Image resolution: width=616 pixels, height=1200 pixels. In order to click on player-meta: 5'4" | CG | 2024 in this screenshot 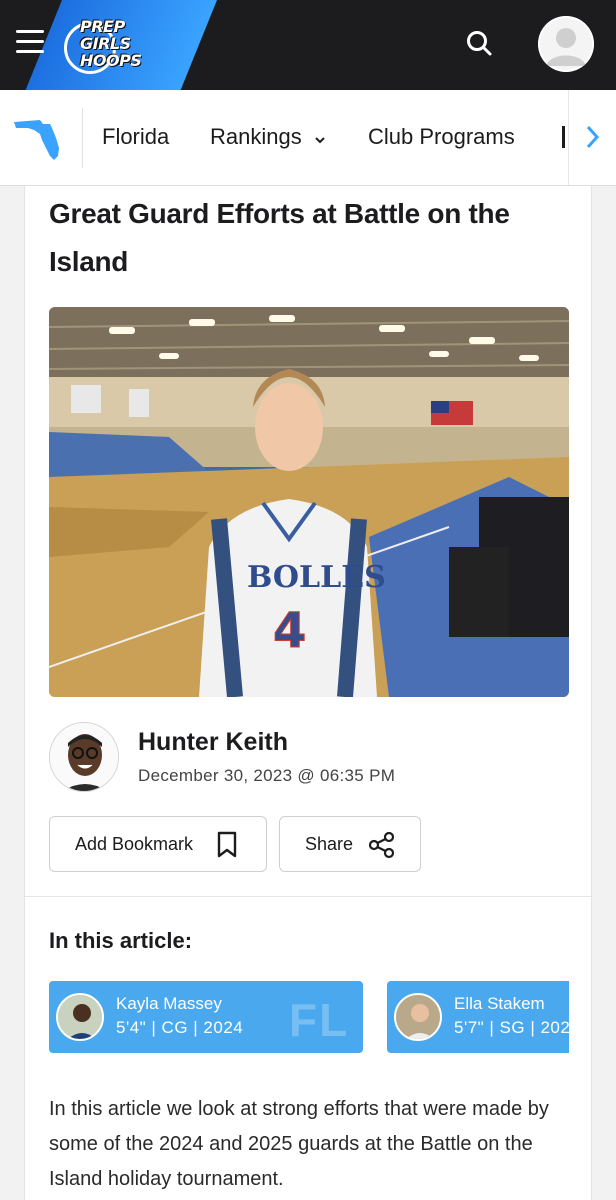, I will do `click(180, 1027)`.